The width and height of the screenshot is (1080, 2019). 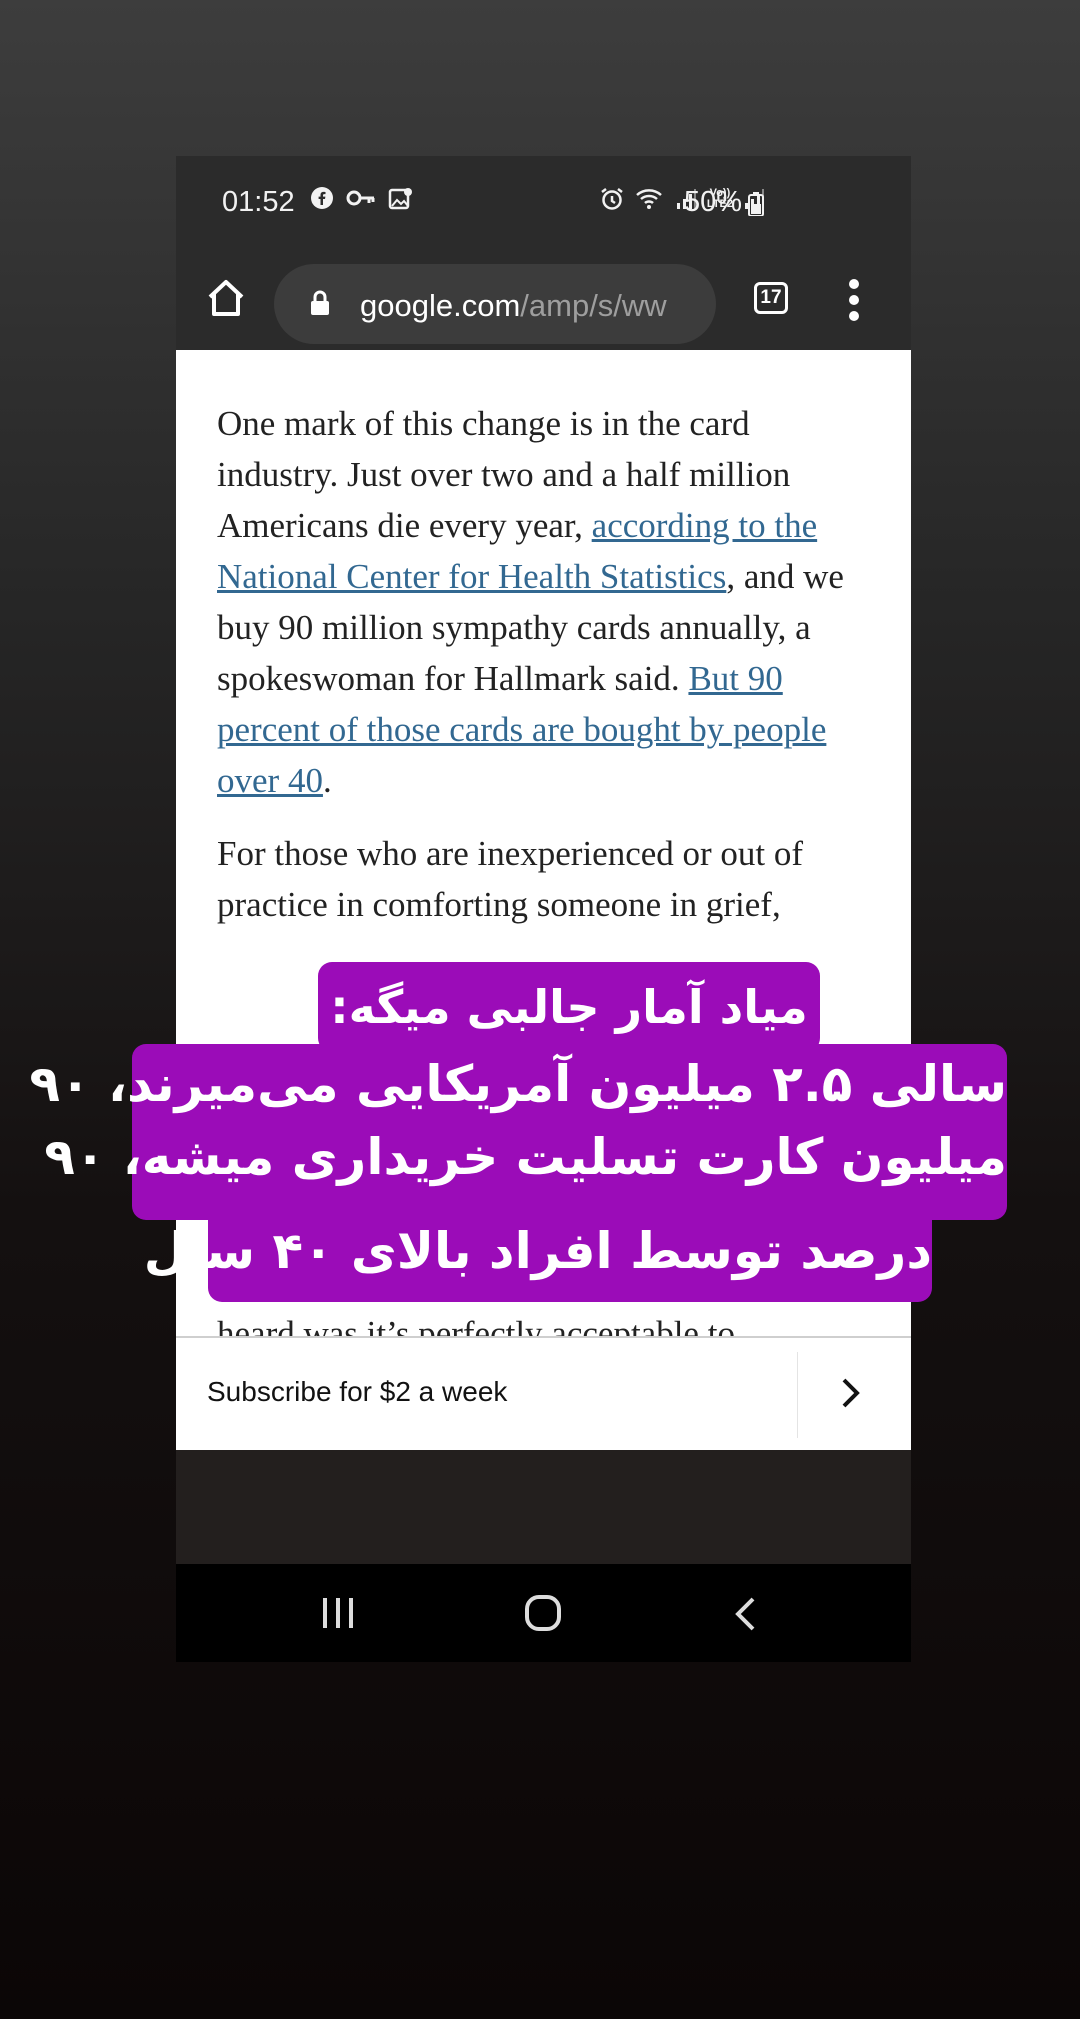 What do you see at coordinates (850, 1393) in the screenshot?
I see `chevron-right-icon` at bounding box center [850, 1393].